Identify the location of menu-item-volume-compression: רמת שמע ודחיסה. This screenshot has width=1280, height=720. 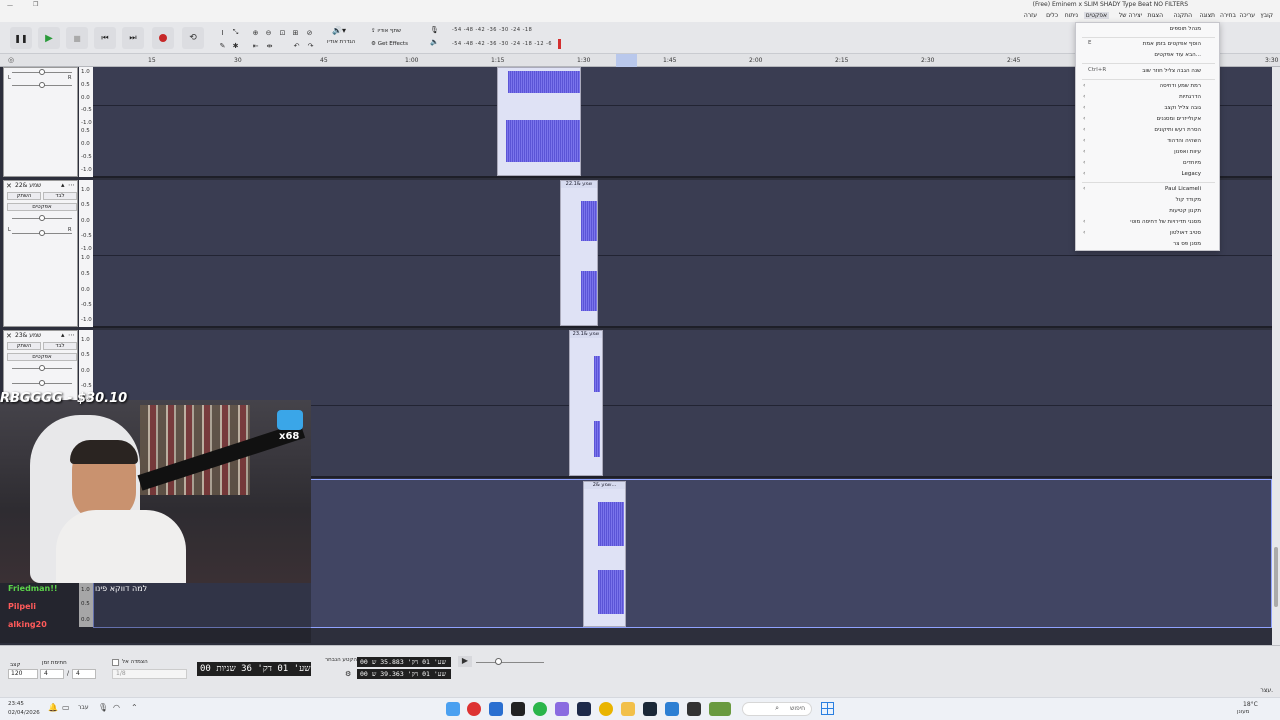
(1180, 86).